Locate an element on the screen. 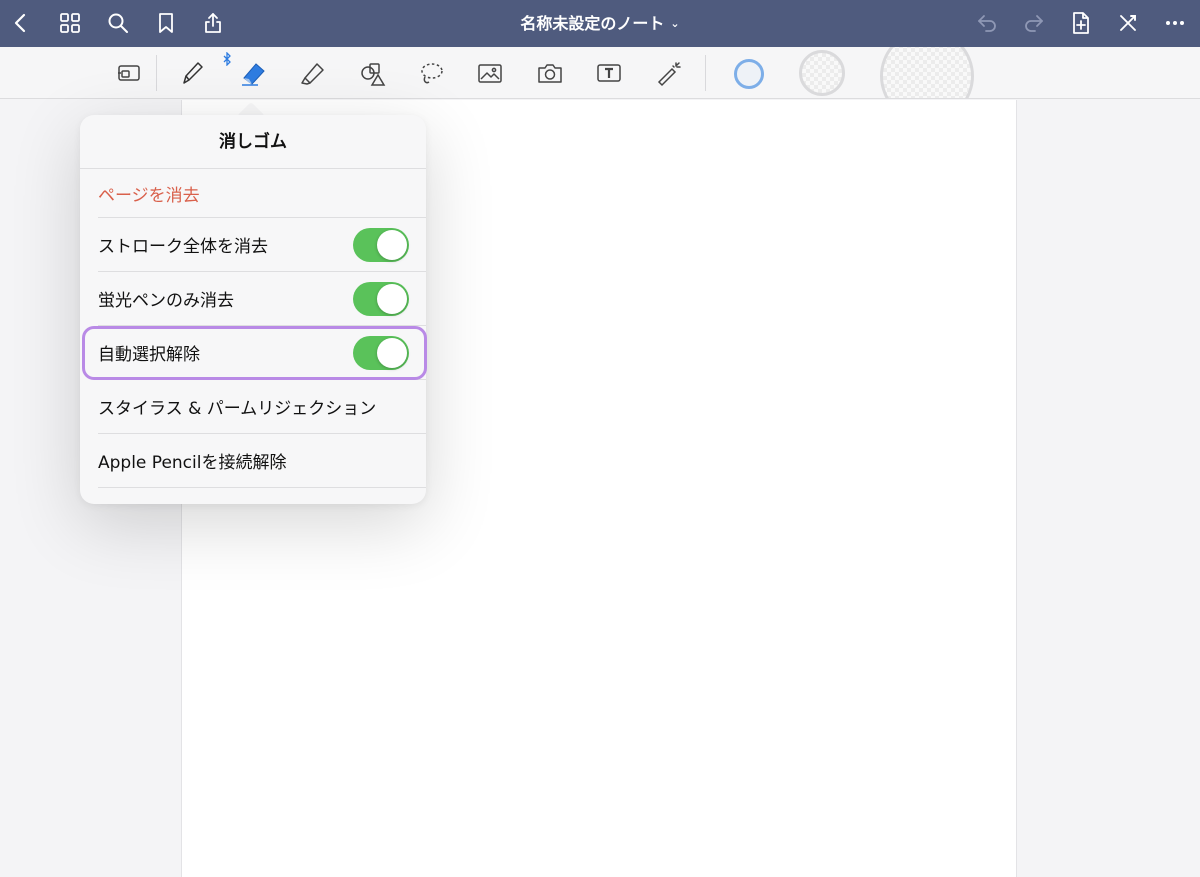  image-icon is located at coordinates (490, 73).